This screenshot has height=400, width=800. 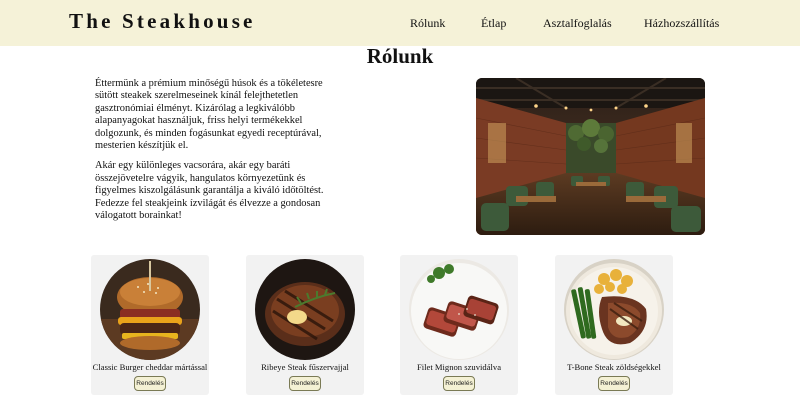 I want to click on nav-about: Rólunk, so click(x=427, y=23).